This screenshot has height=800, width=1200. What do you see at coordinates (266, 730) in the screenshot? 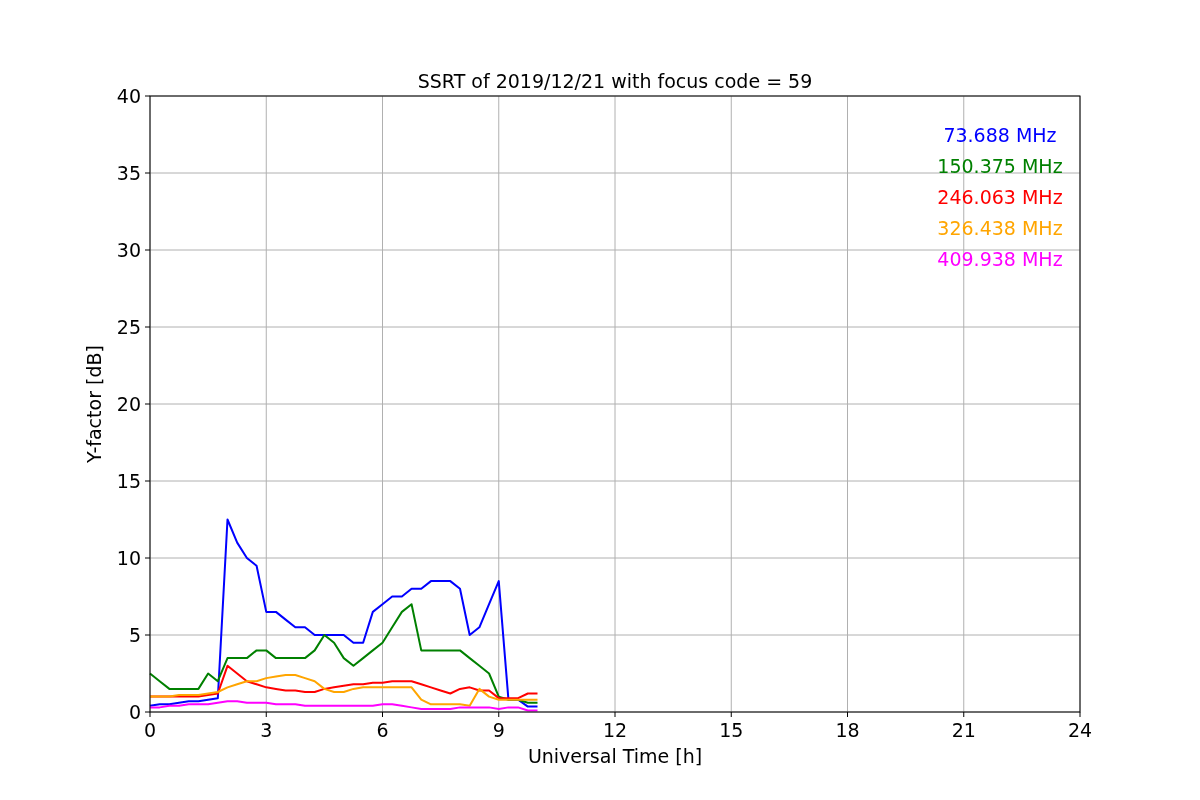
I see `tick-label: 3` at bounding box center [266, 730].